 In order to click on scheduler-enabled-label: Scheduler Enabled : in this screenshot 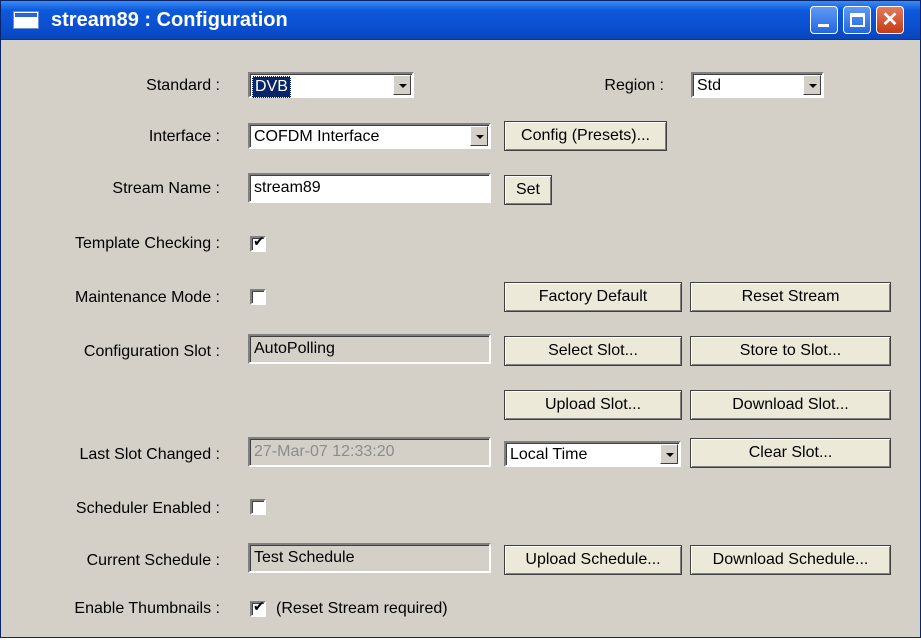, I will do `click(147, 508)`.